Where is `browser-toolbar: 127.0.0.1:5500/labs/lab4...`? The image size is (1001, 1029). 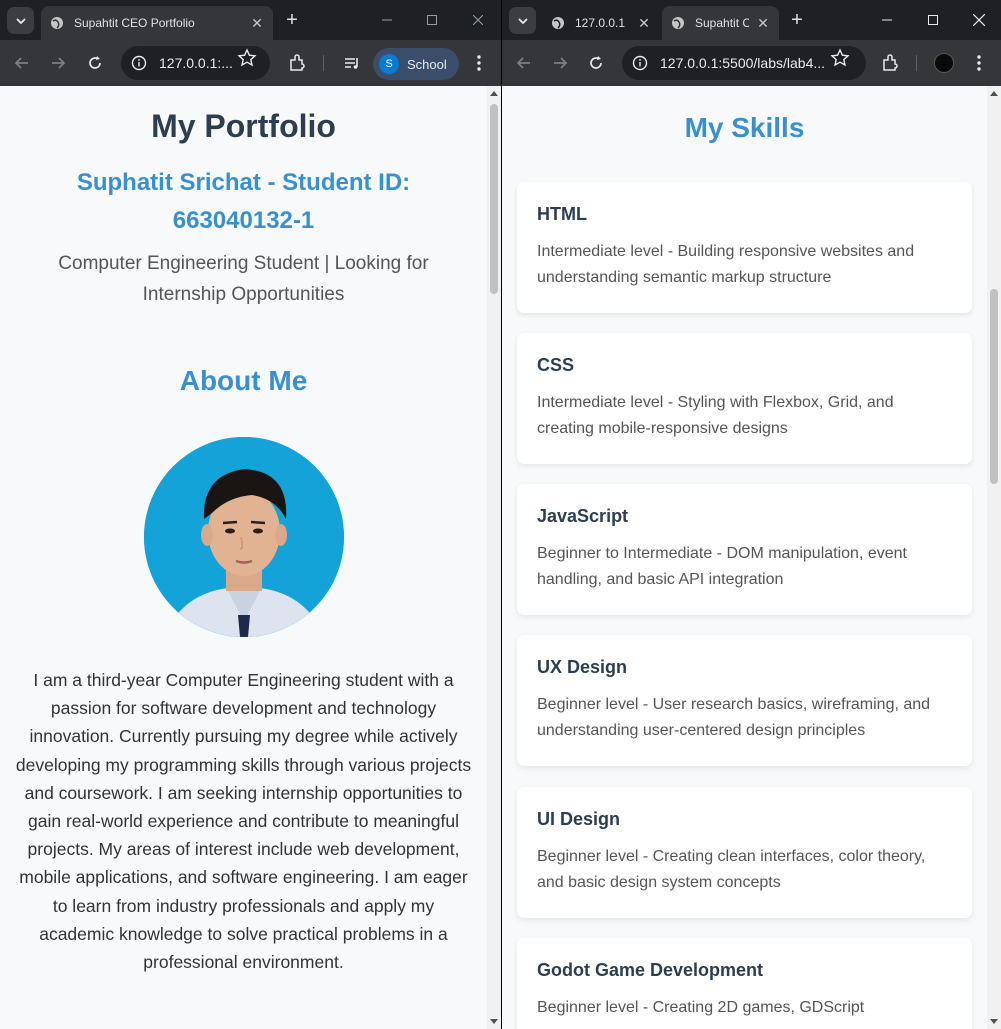 browser-toolbar: 127.0.0.1:5500/labs/lab4... is located at coordinates (751, 63).